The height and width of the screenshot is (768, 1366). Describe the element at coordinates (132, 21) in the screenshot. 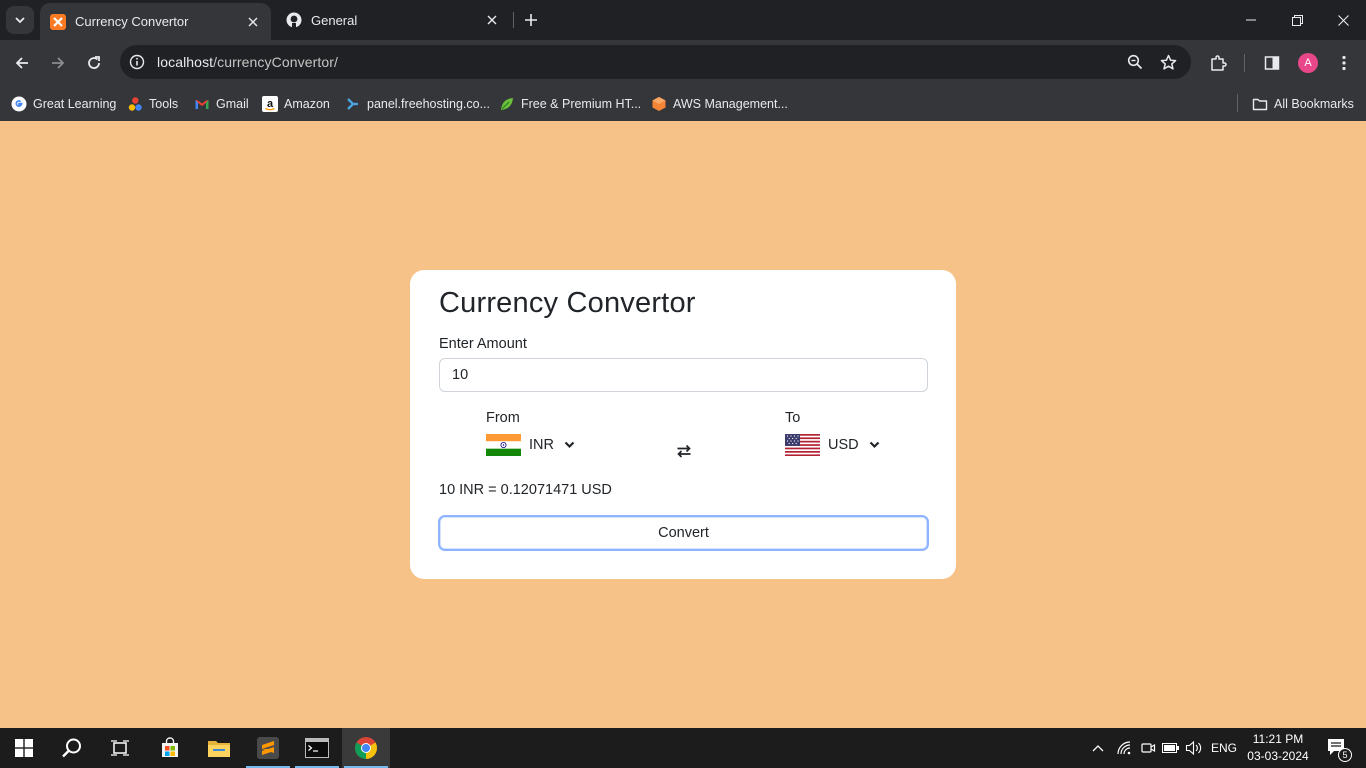

I see `tab-title: Currency Convertor` at that location.